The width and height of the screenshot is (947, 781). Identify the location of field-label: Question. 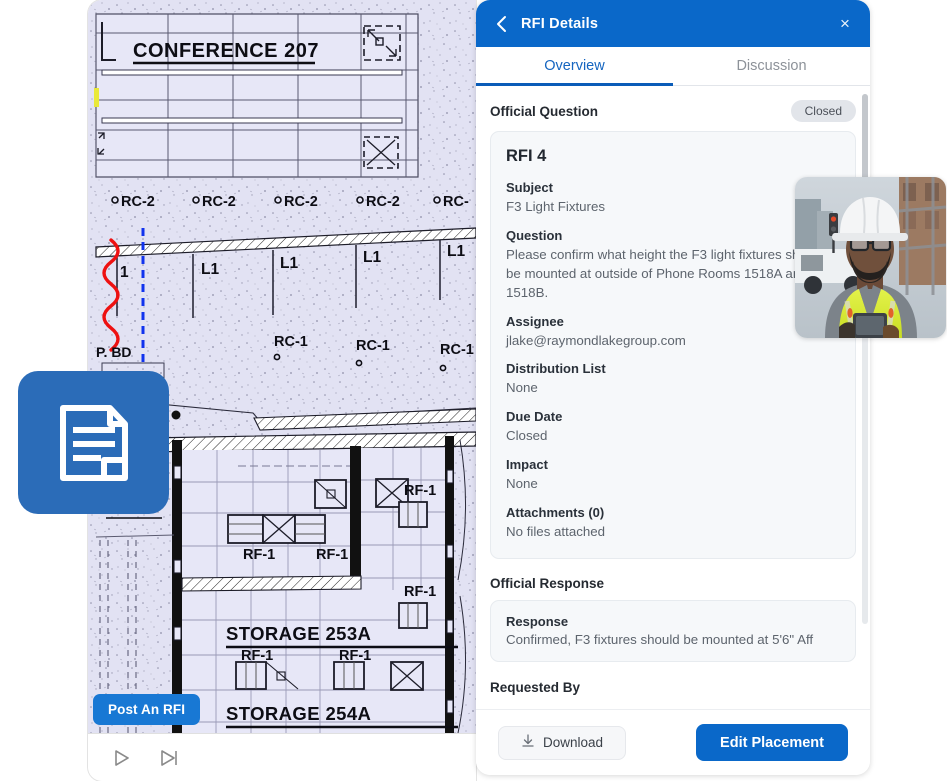
(534, 235).